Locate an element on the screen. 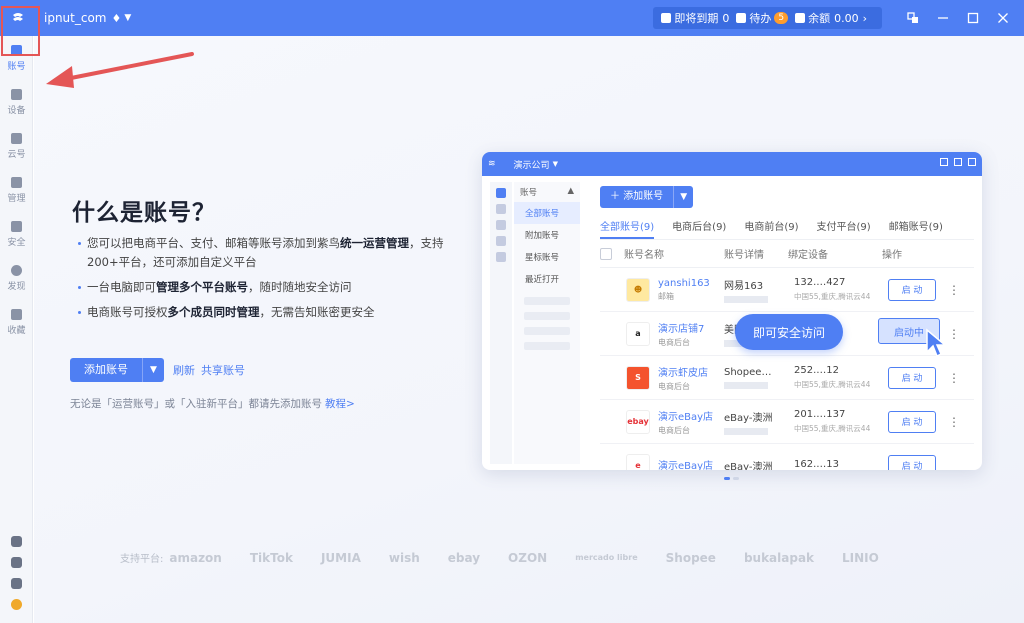  minimize-button is located at coordinates (943, 18).